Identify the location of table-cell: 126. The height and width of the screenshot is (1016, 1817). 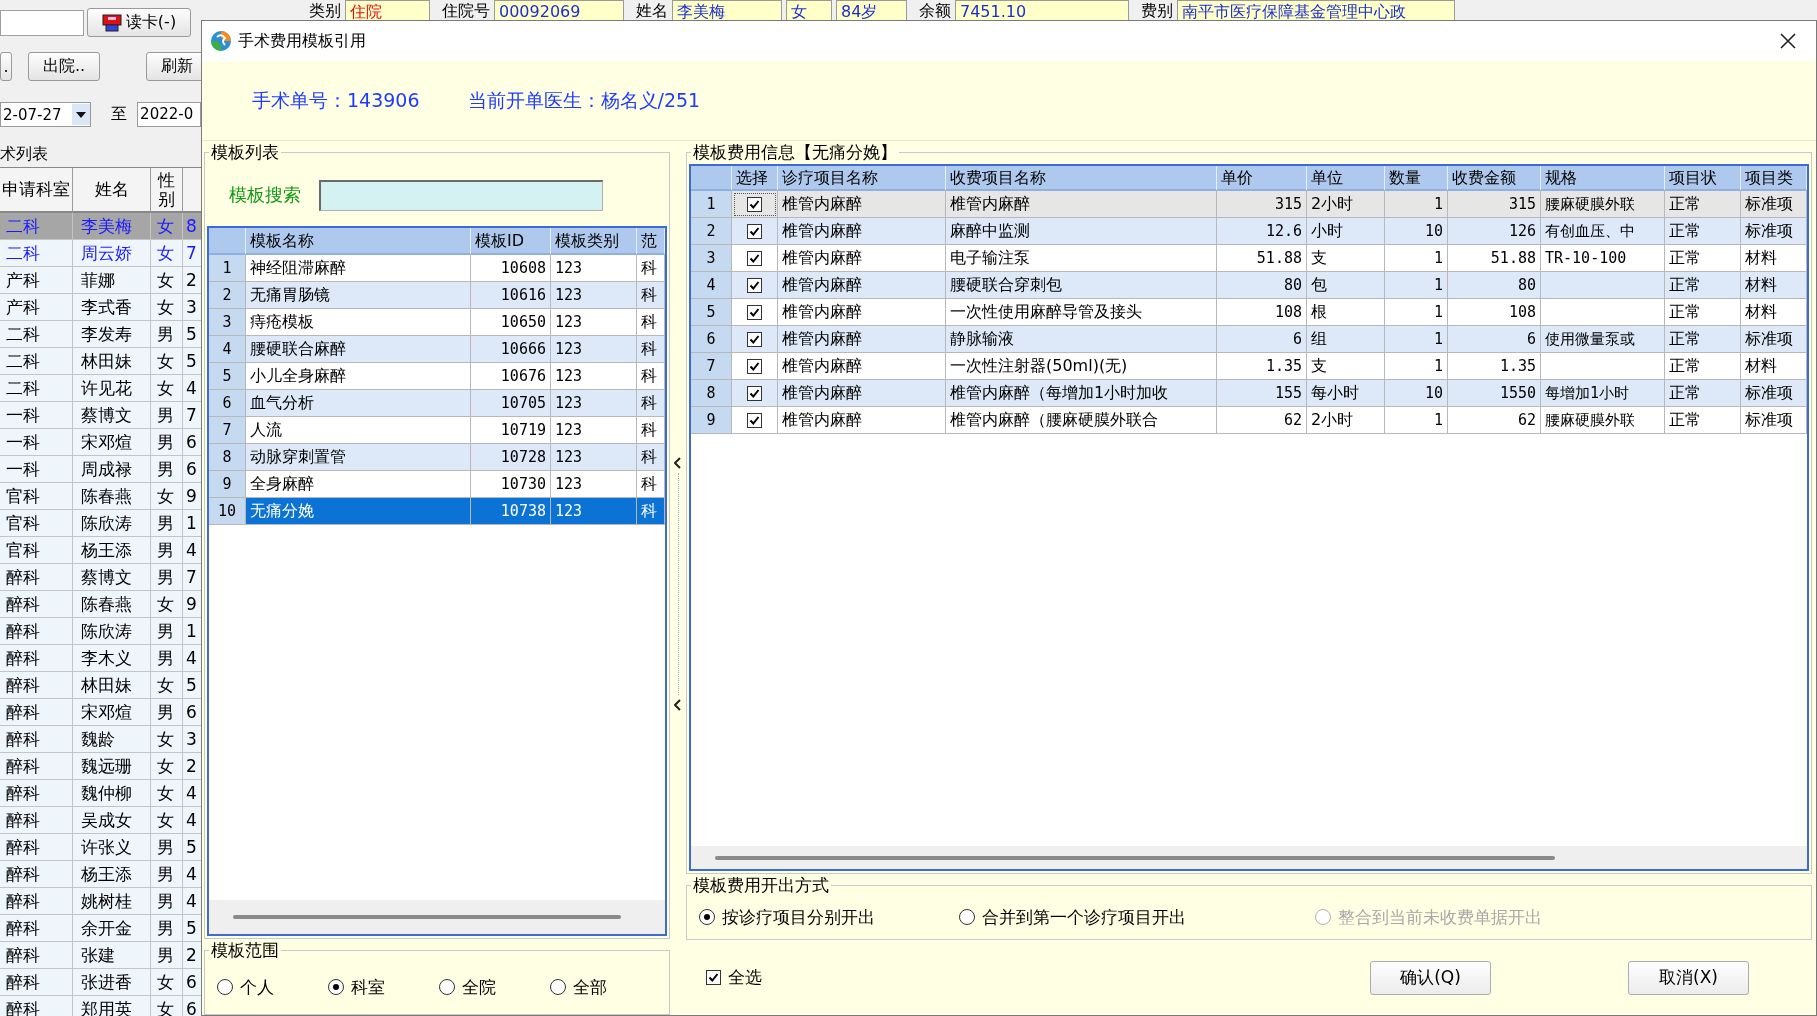
(1494, 231).